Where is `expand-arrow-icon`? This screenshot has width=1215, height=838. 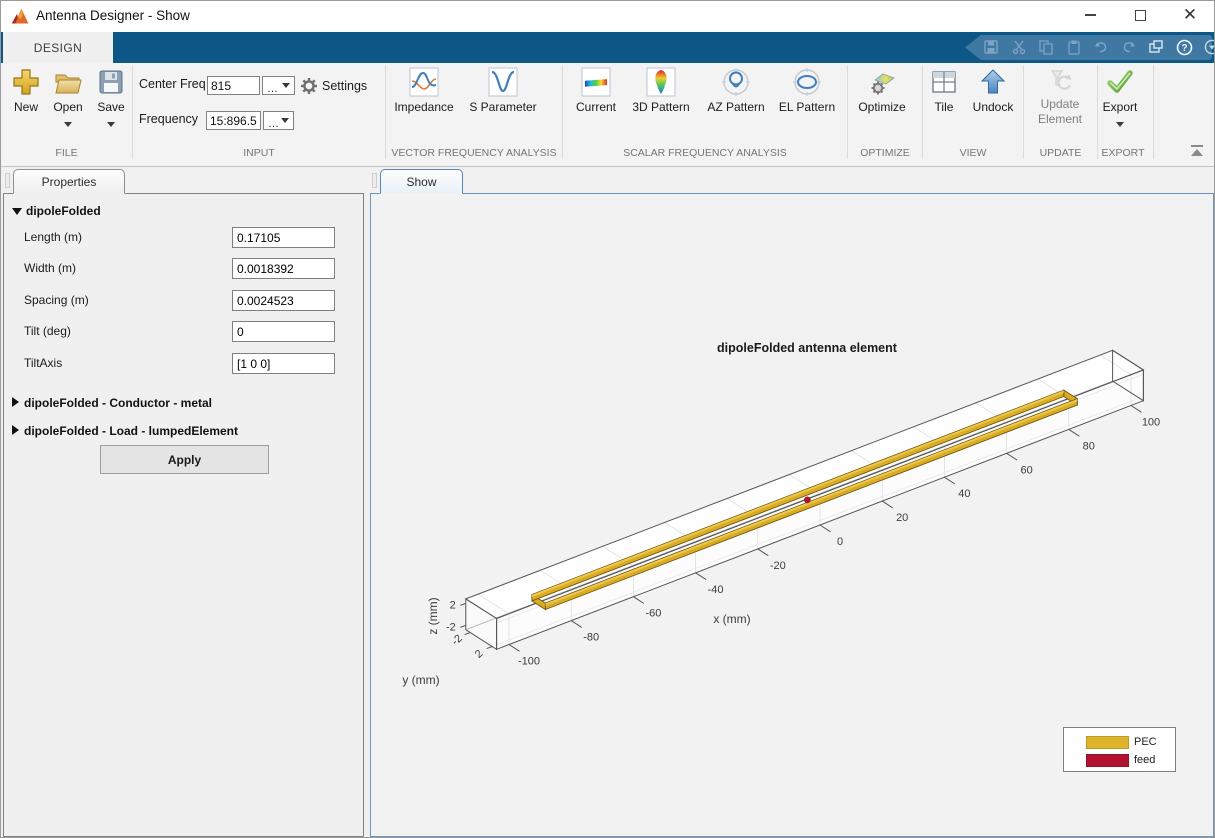
expand-arrow-icon is located at coordinates (15, 430).